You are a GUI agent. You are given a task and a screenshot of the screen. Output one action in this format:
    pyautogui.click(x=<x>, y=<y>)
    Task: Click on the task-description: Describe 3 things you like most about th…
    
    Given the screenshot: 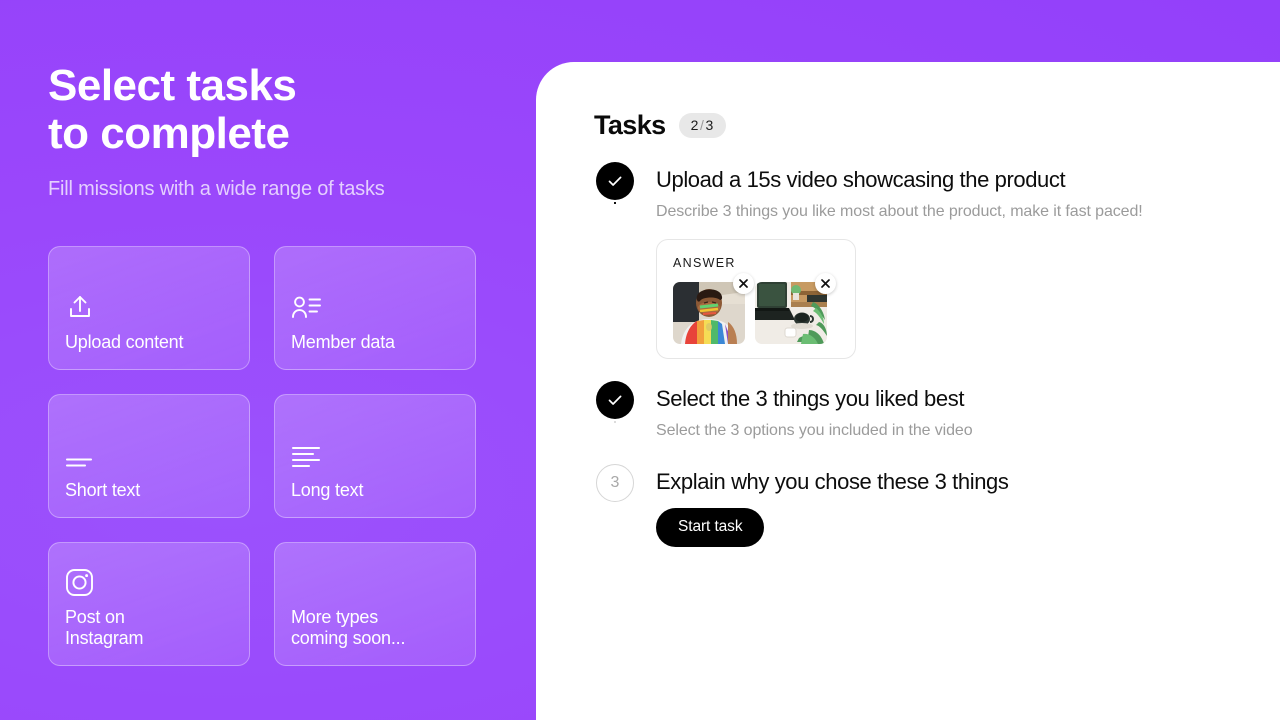 What is the action you would take?
    pyautogui.click(x=899, y=211)
    